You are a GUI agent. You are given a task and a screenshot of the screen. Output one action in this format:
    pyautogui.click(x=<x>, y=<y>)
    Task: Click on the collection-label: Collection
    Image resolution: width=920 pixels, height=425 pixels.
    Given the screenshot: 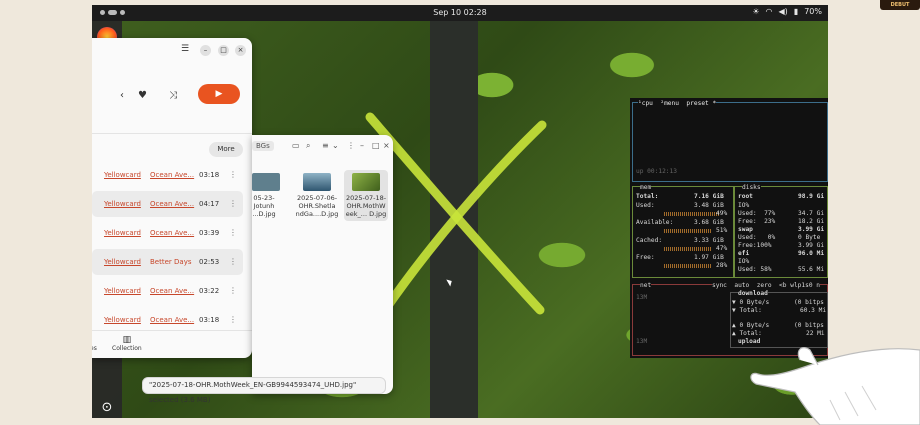 What is the action you would take?
    pyautogui.click(x=127, y=348)
    